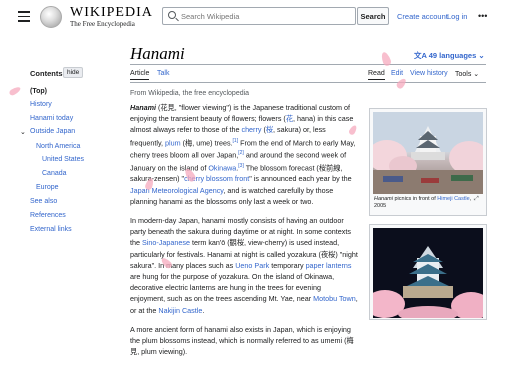  What do you see at coordinates (157, 53) in the screenshot?
I see `page-title: Hanami` at bounding box center [157, 53].